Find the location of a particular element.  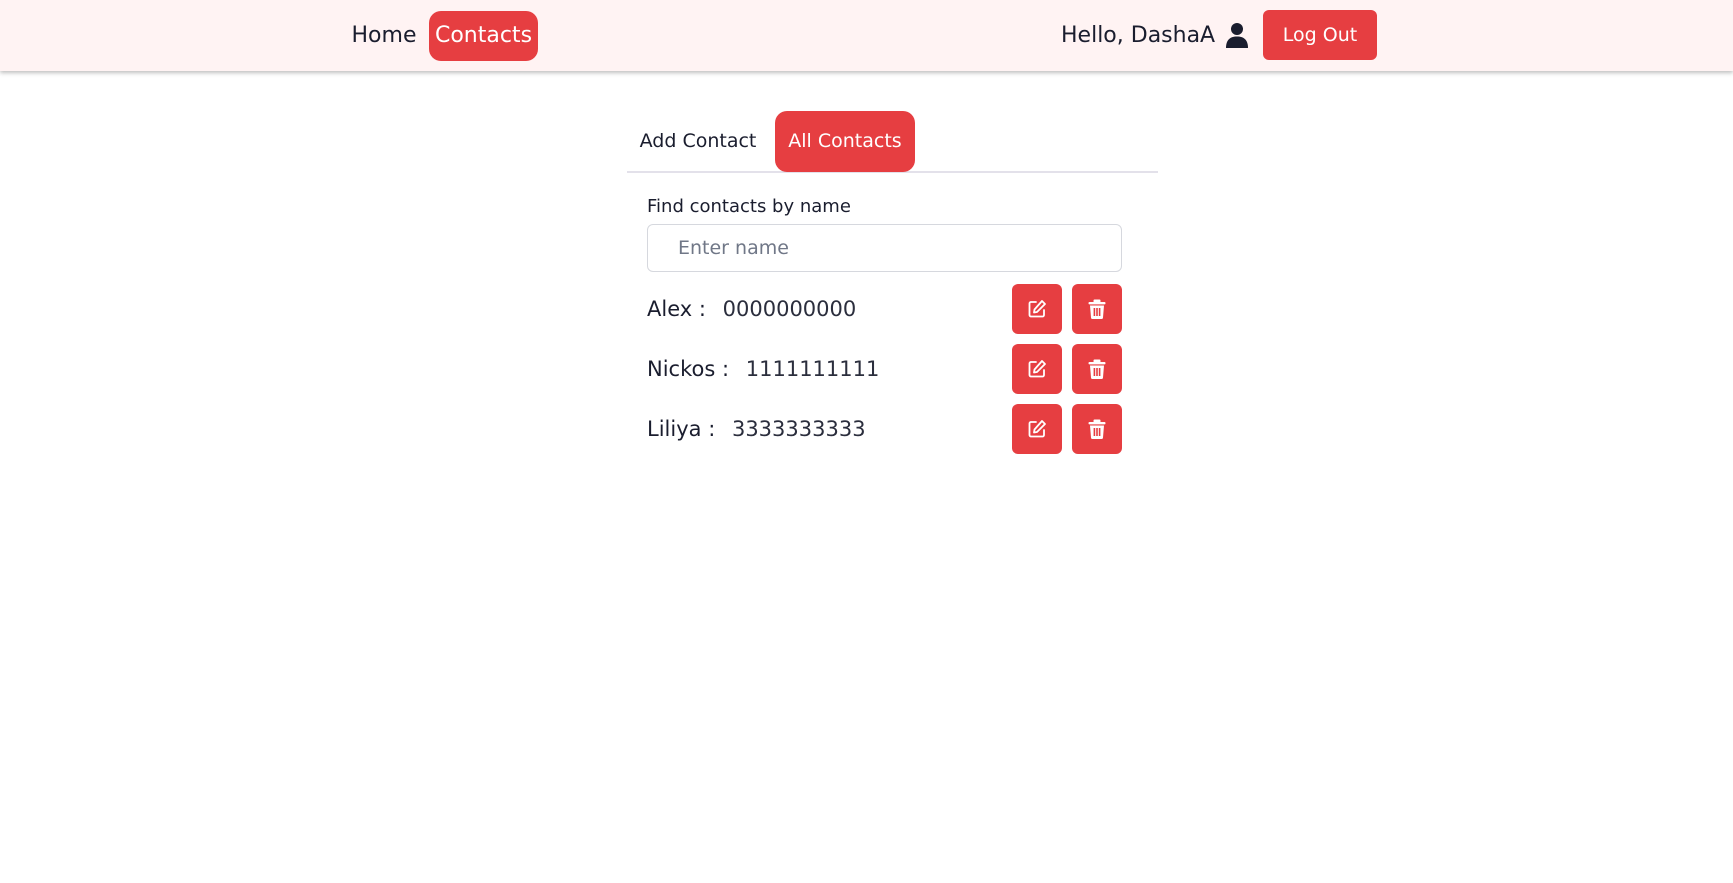

contact-info: Nickos : 1111111111 is located at coordinates (763, 369).